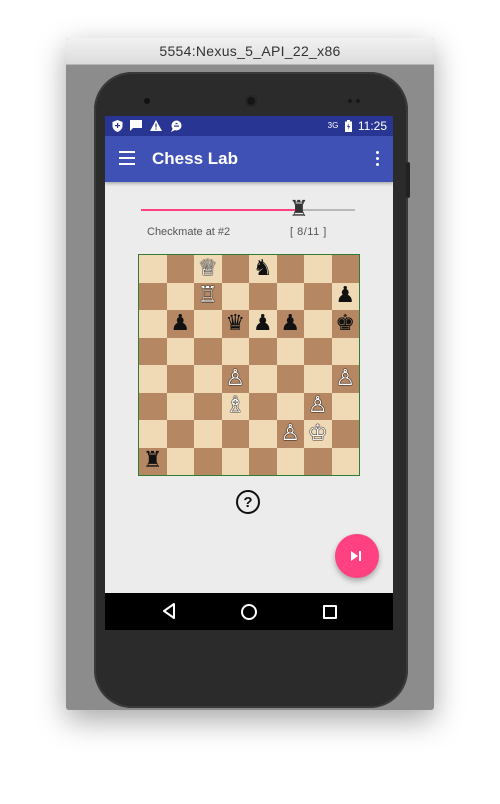 The image size is (500, 804). What do you see at coordinates (249, 159) in the screenshot?
I see `app-toolbar: Chess Lab` at bounding box center [249, 159].